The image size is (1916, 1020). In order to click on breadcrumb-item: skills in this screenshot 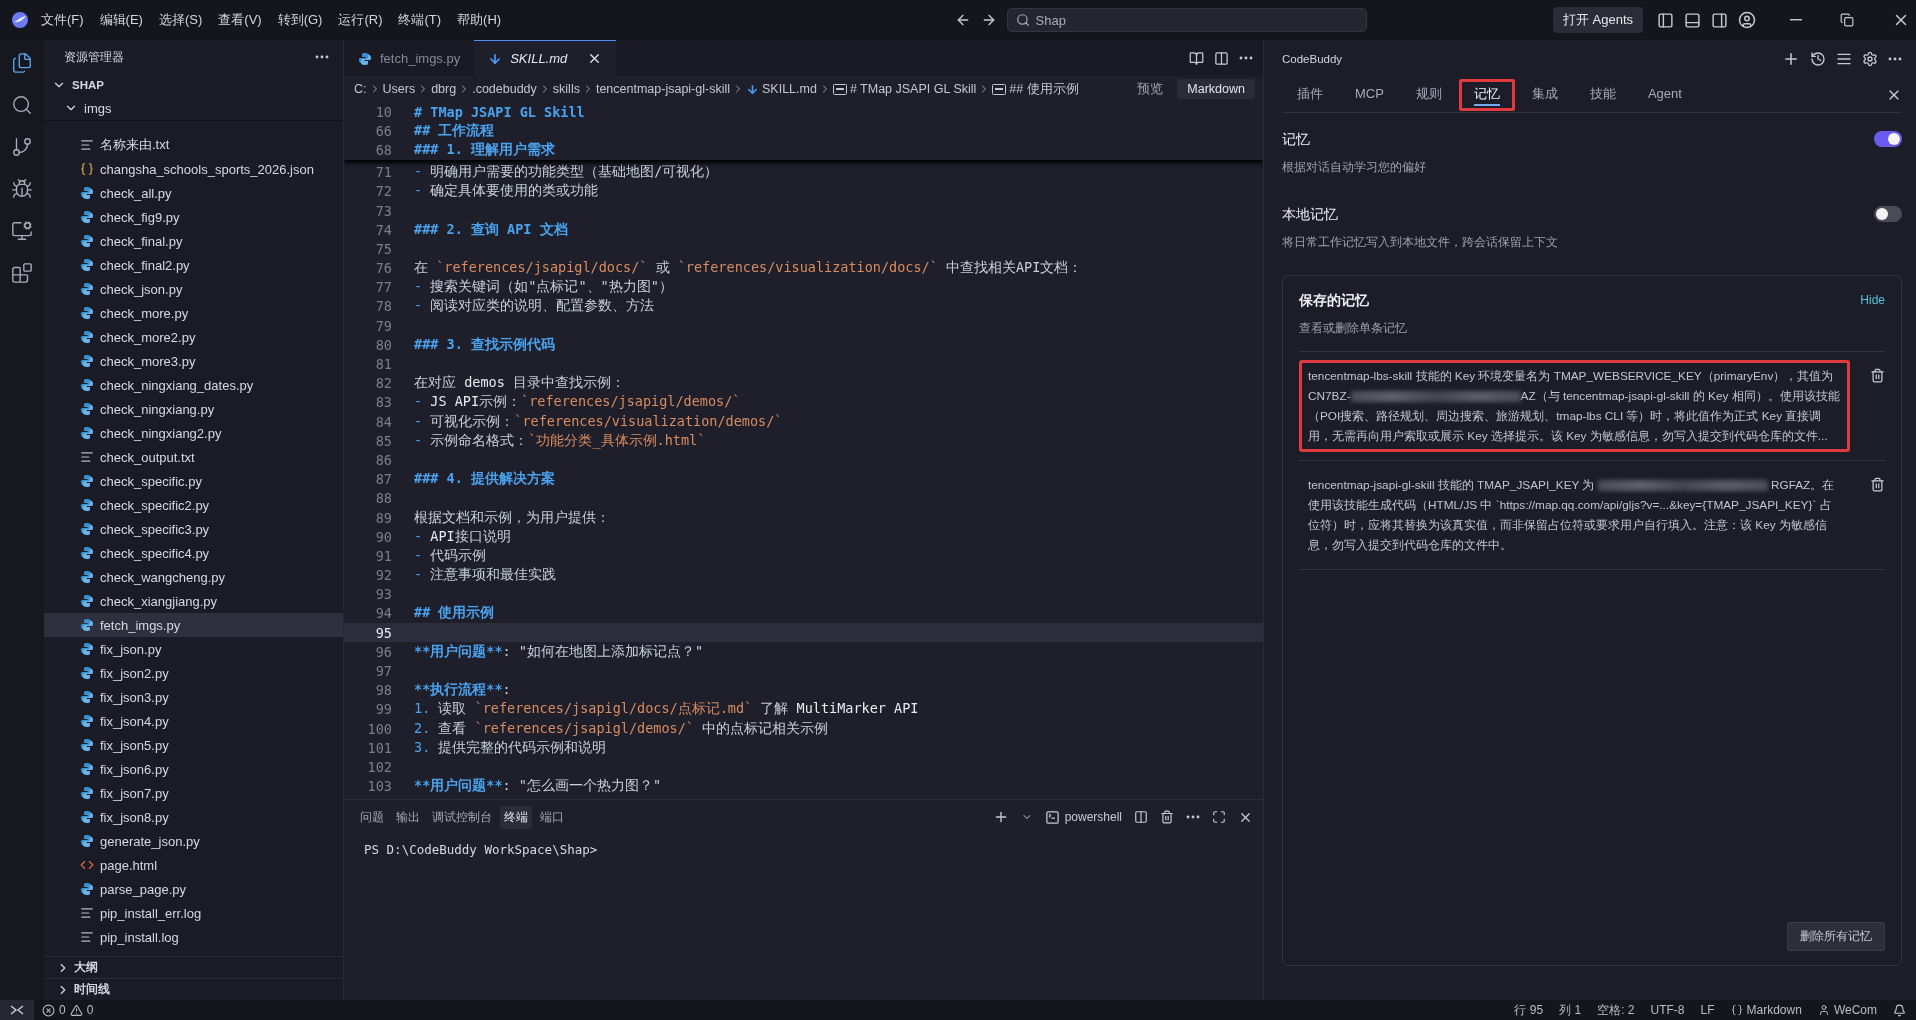, I will do `click(566, 89)`.